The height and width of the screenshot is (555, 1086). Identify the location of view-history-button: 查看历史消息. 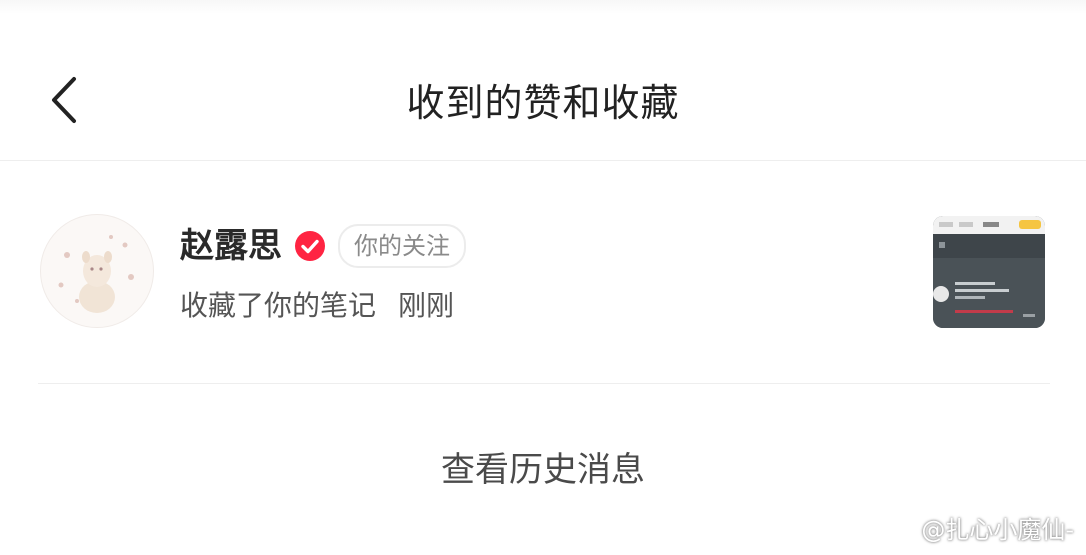
(543, 470).